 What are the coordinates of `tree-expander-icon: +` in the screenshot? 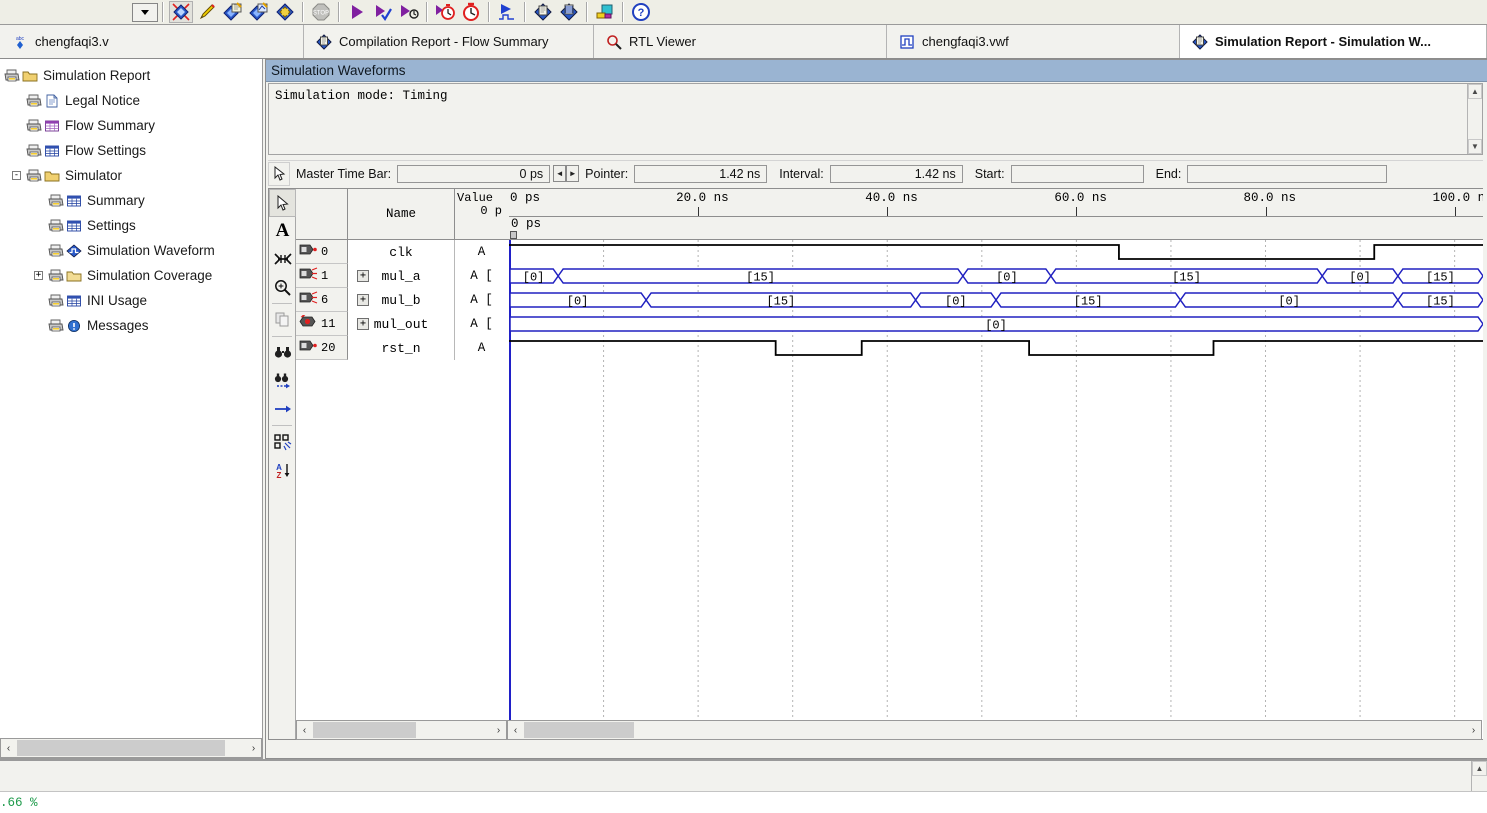 It's located at (38, 275).